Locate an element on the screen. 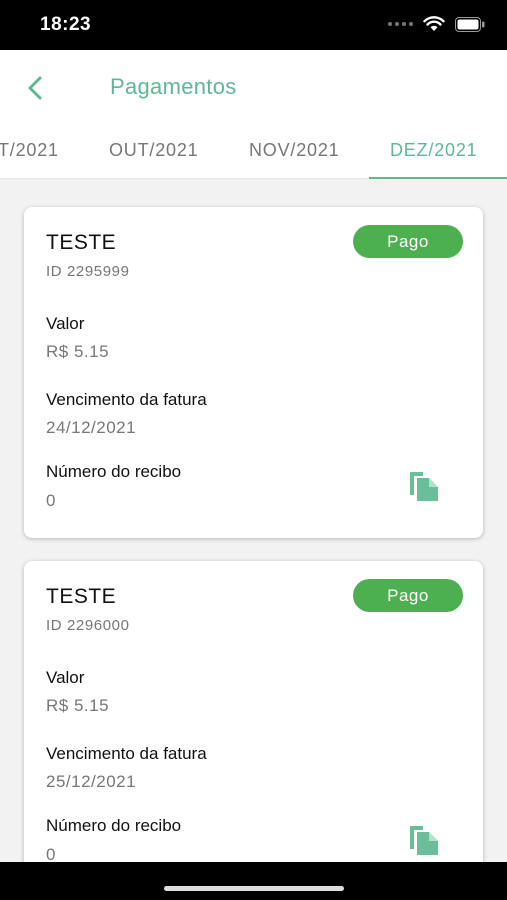 The width and height of the screenshot is (507, 900). status-time: 18:23 is located at coordinates (66, 24).